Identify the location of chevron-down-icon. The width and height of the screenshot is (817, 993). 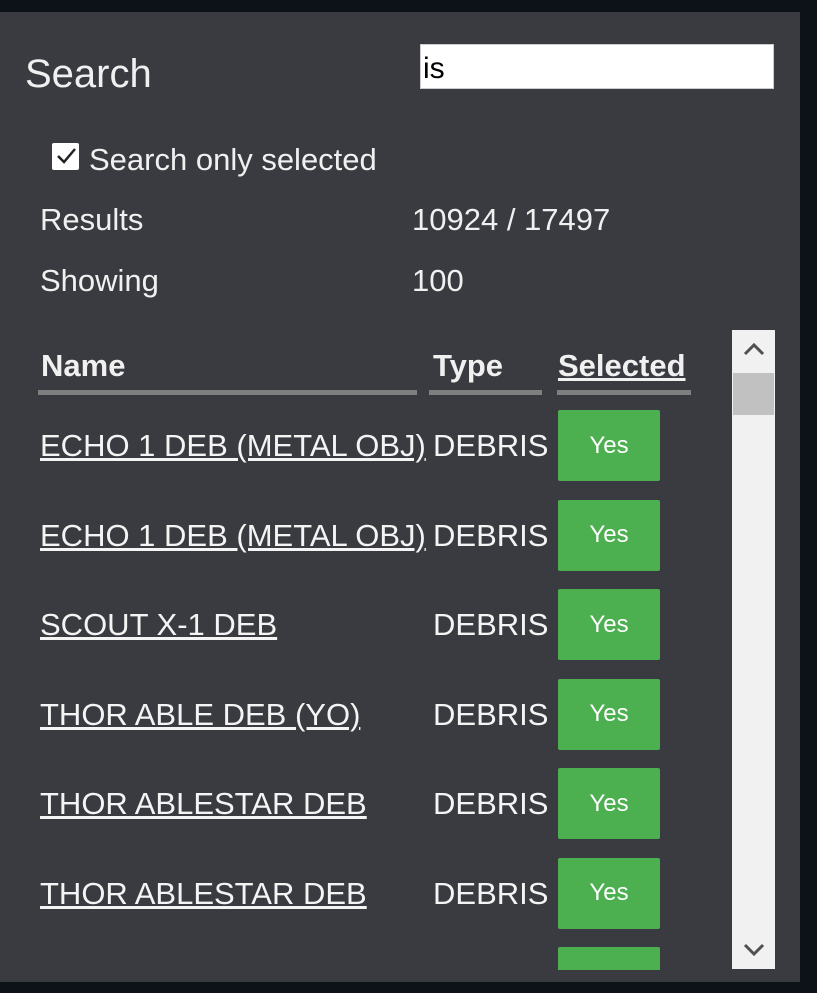
(753, 950).